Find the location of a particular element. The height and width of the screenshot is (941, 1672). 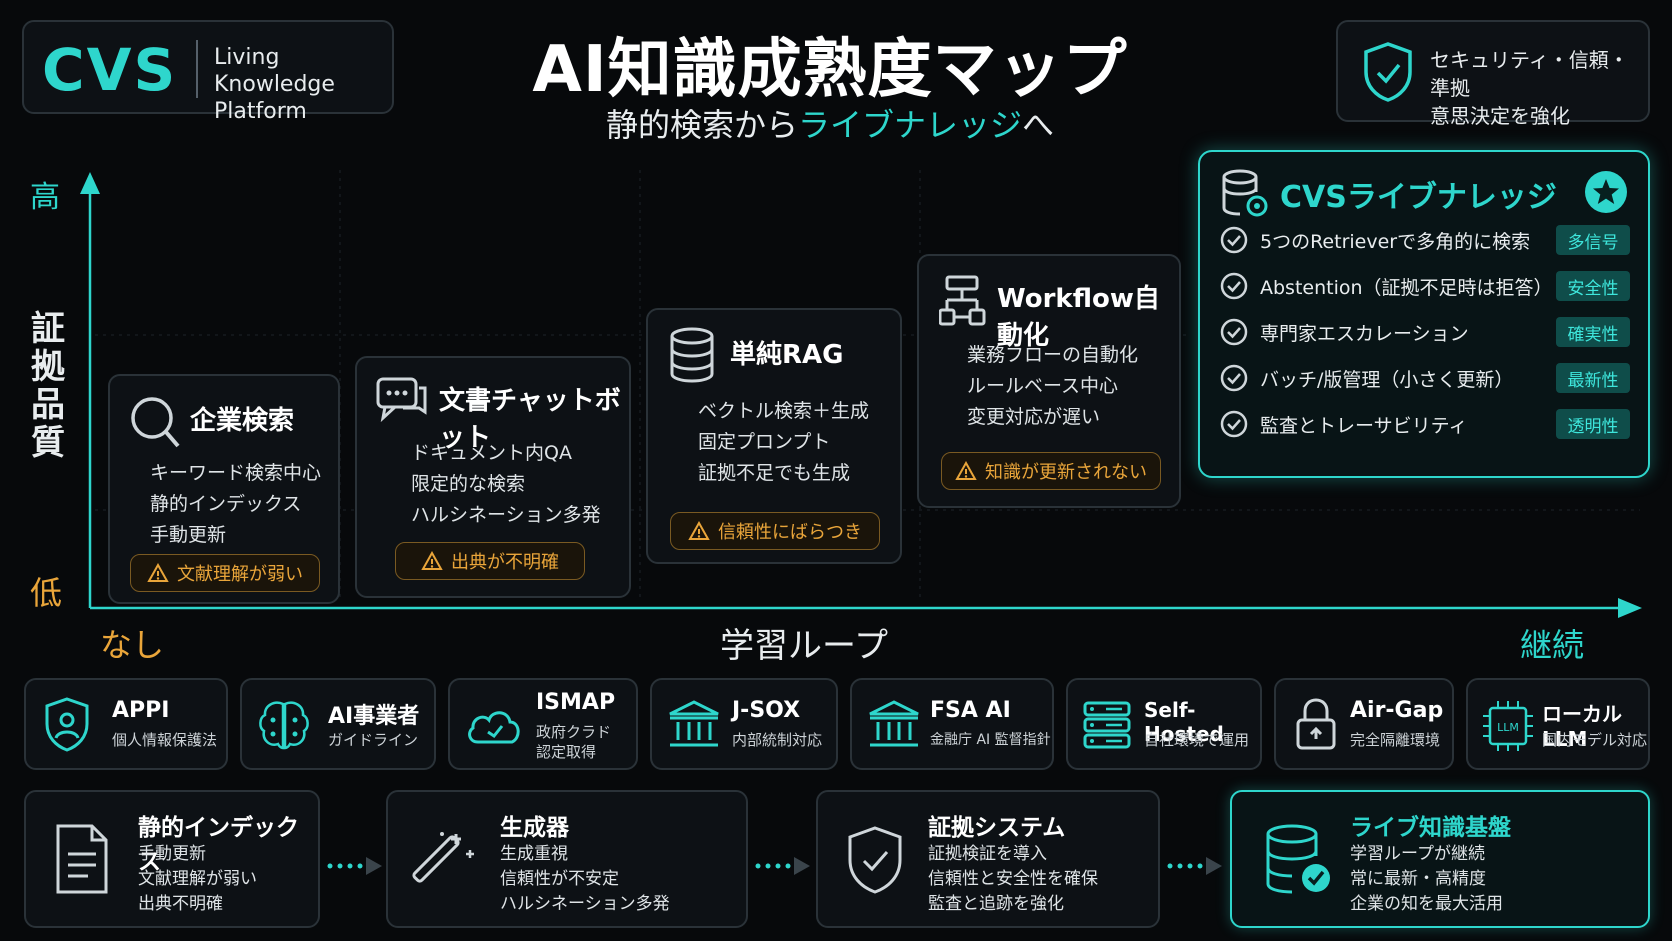

stage-items: キーワード検索中心 静的インデックス 手動更新 is located at coordinates (235, 504).